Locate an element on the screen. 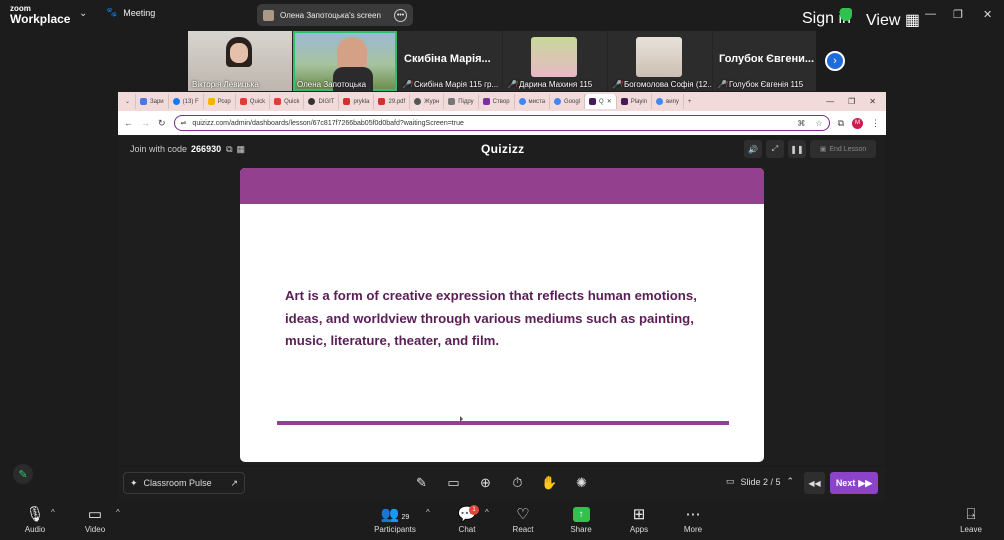 The height and width of the screenshot is (540, 1004). video-options-caret-icon: ^ is located at coordinates (118, 512).